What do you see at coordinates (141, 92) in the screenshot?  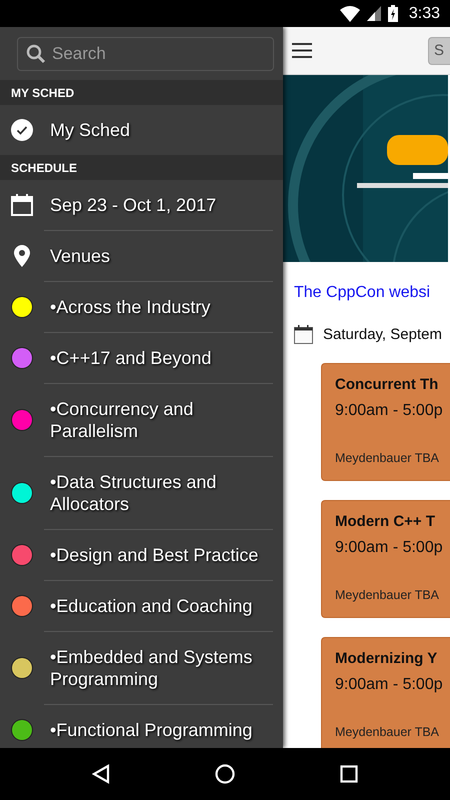 I see `section-header: MY SCHED` at bounding box center [141, 92].